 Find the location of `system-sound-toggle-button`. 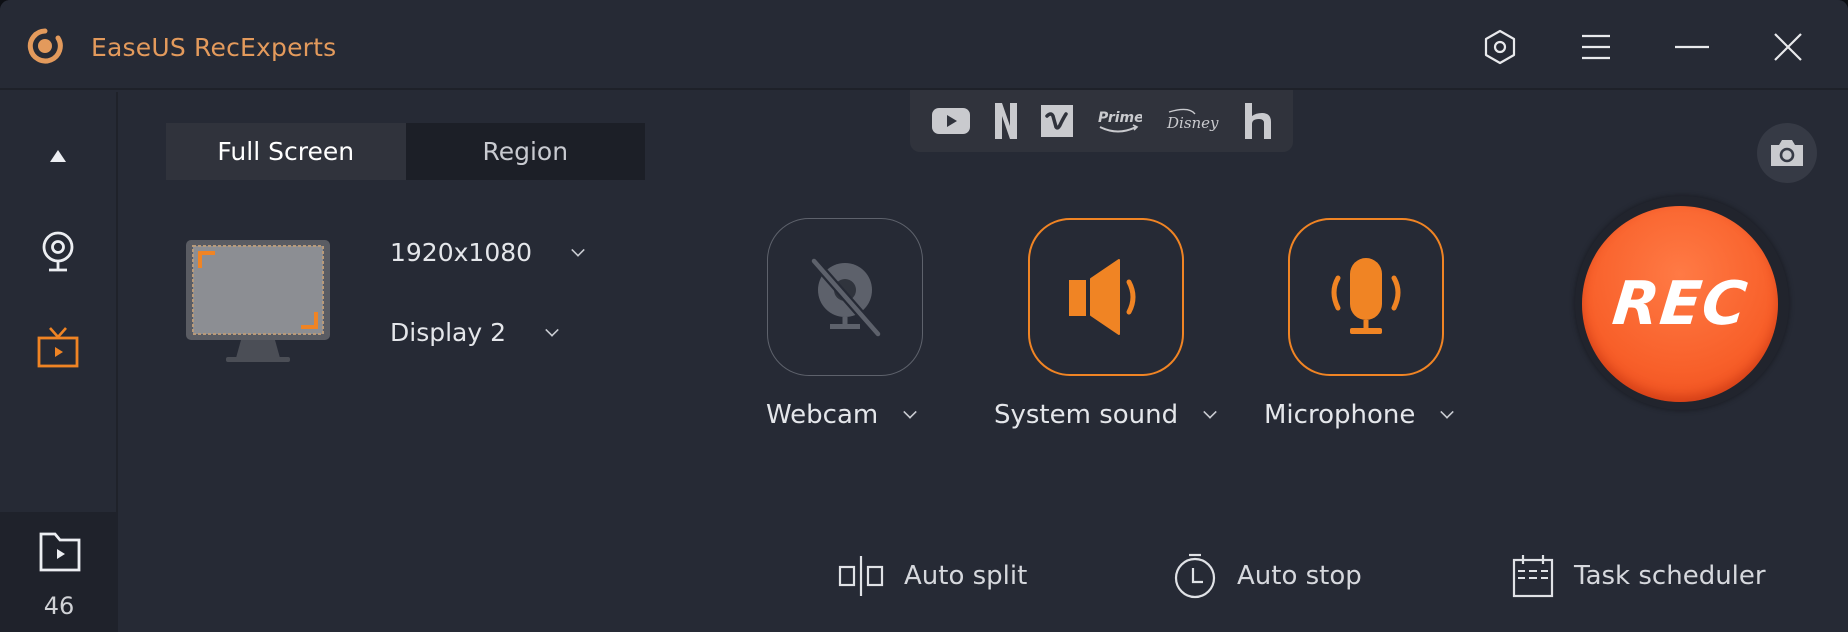

system-sound-toggle-button is located at coordinates (1106, 297).